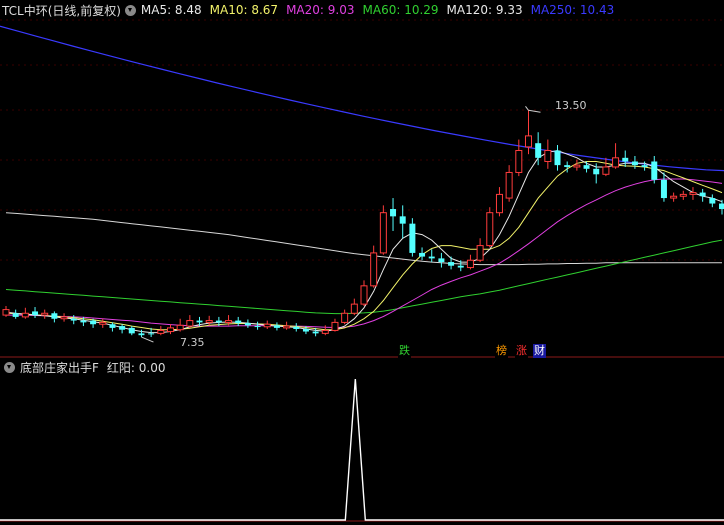 This screenshot has height=525, width=724. I want to click on indicator-header: 底部庄家出手F 红阳: 0.00, so click(82, 367).